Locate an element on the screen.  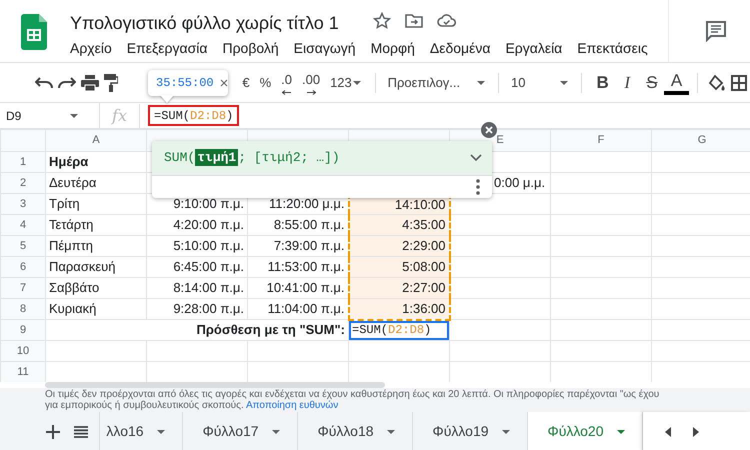
more-icon is located at coordinates (478, 187).